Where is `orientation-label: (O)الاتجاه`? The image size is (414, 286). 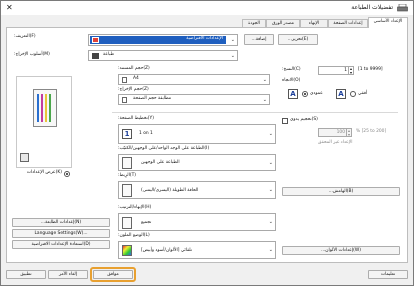 orientation-label: (O)الاتجاه is located at coordinates (291, 80).